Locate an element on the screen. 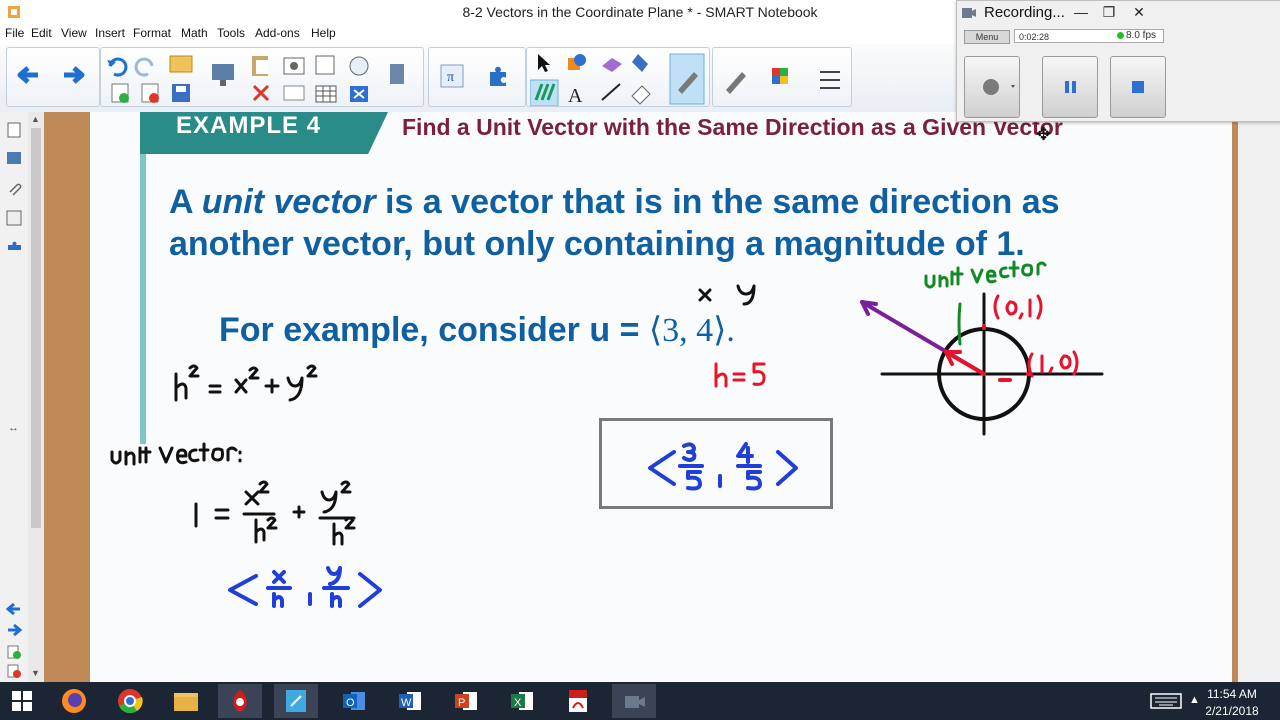 This screenshot has height=720, width=1280. select-arrow-icon is located at coordinates (544, 63).